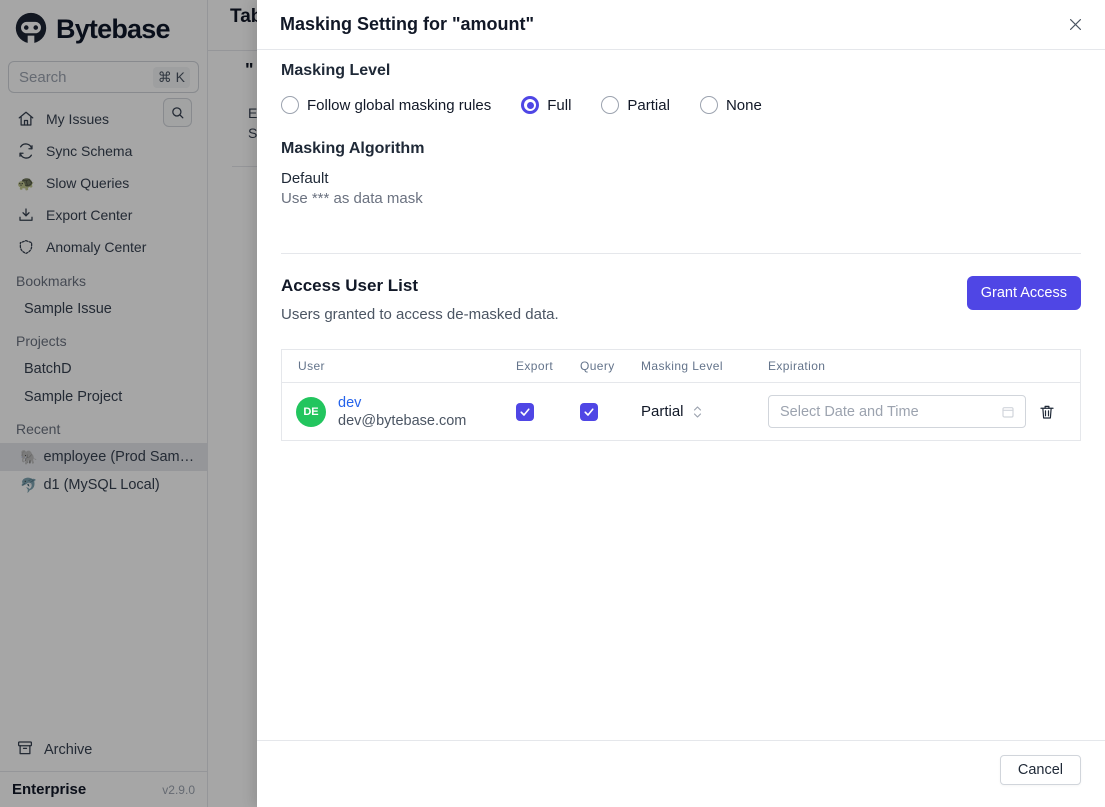 The width and height of the screenshot is (1105, 807). Describe the element at coordinates (305, 178) in the screenshot. I see `algorithm-name: Default` at that location.